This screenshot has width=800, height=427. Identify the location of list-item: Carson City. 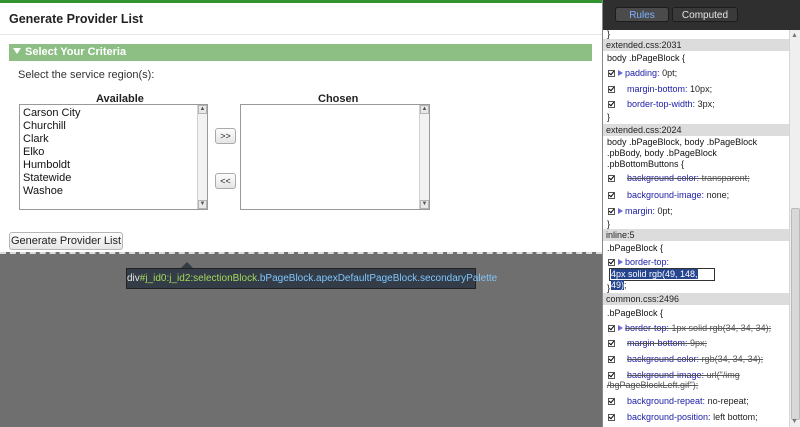
(51, 113).